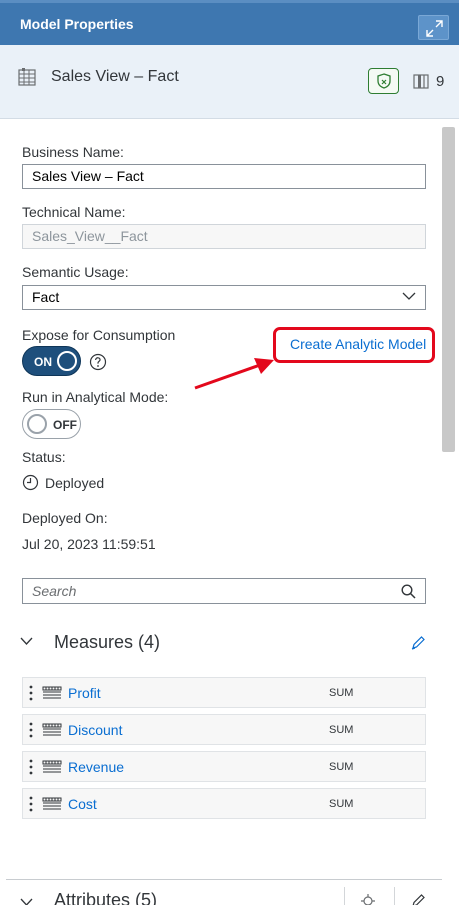 The width and height of the screenshot is (459, 905). I want to click on technical-name-input: Sales_View__Fact, so click(224, 236).